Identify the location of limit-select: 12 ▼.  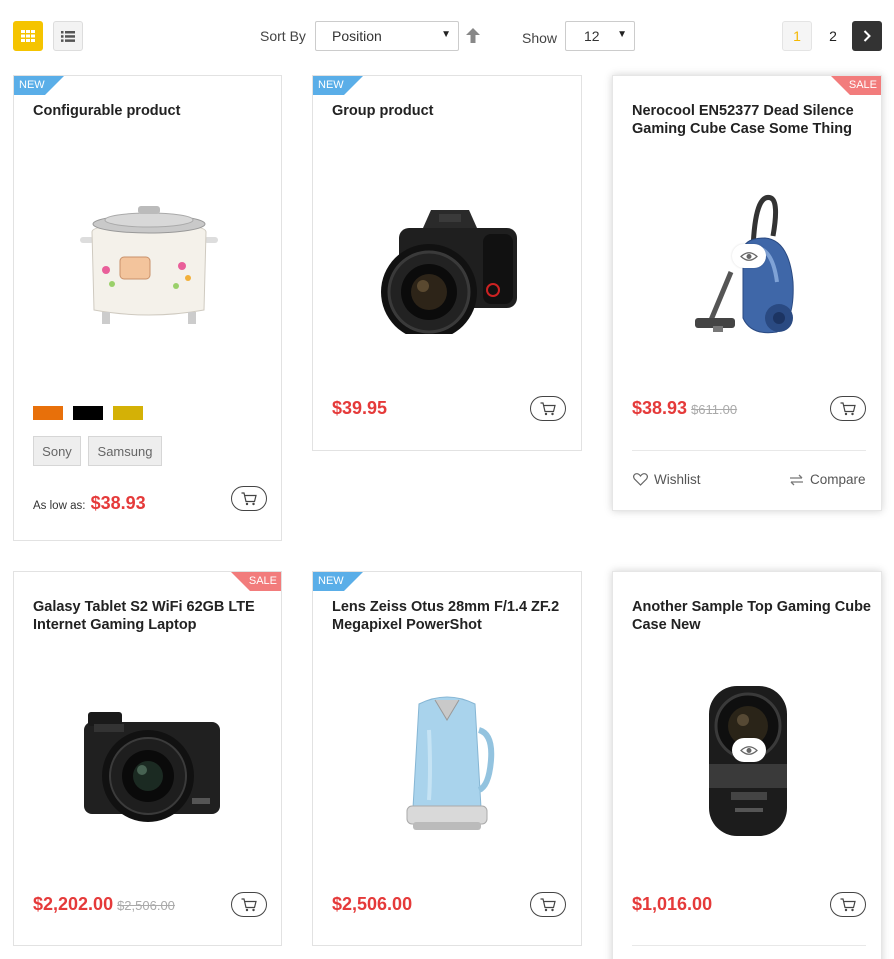
(600, 36).